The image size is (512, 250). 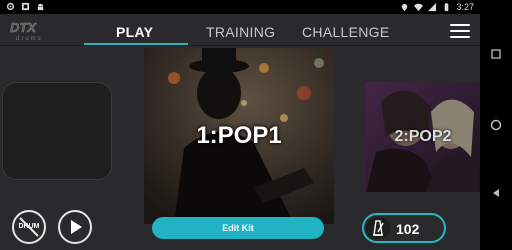 I want to click on header-divider, so click(x=240, y=45).